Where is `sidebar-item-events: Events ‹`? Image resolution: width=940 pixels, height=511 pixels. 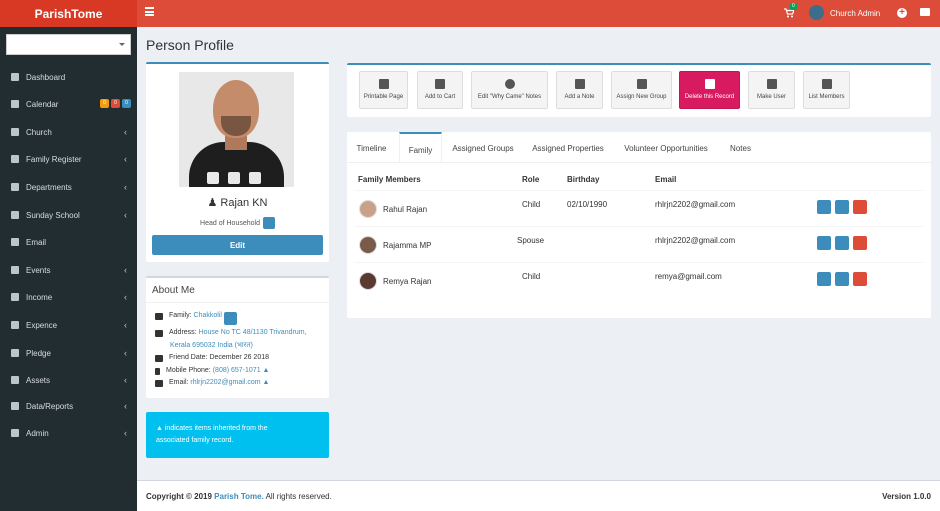
sidebar-item-events: Events ‹ is located at coordinates (68, 270).